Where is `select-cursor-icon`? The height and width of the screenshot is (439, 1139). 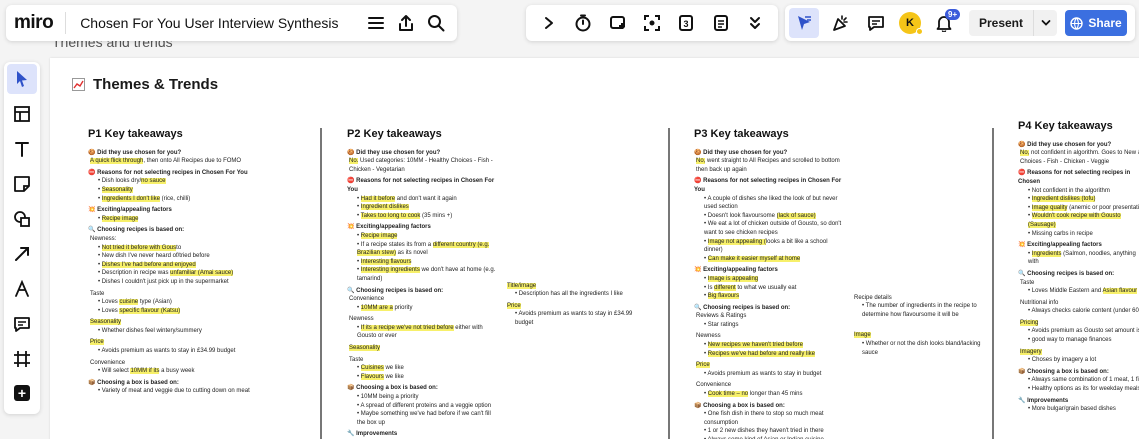
select-cursor-icon is located at coordinates (22, 79).